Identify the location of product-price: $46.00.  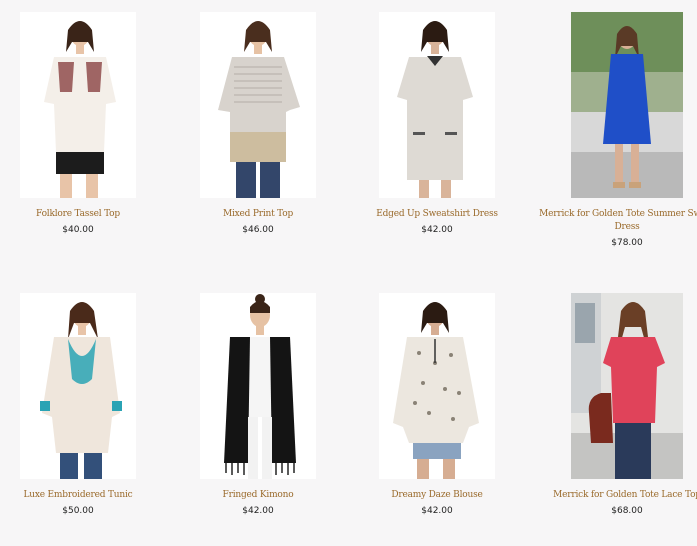
(258, 230).